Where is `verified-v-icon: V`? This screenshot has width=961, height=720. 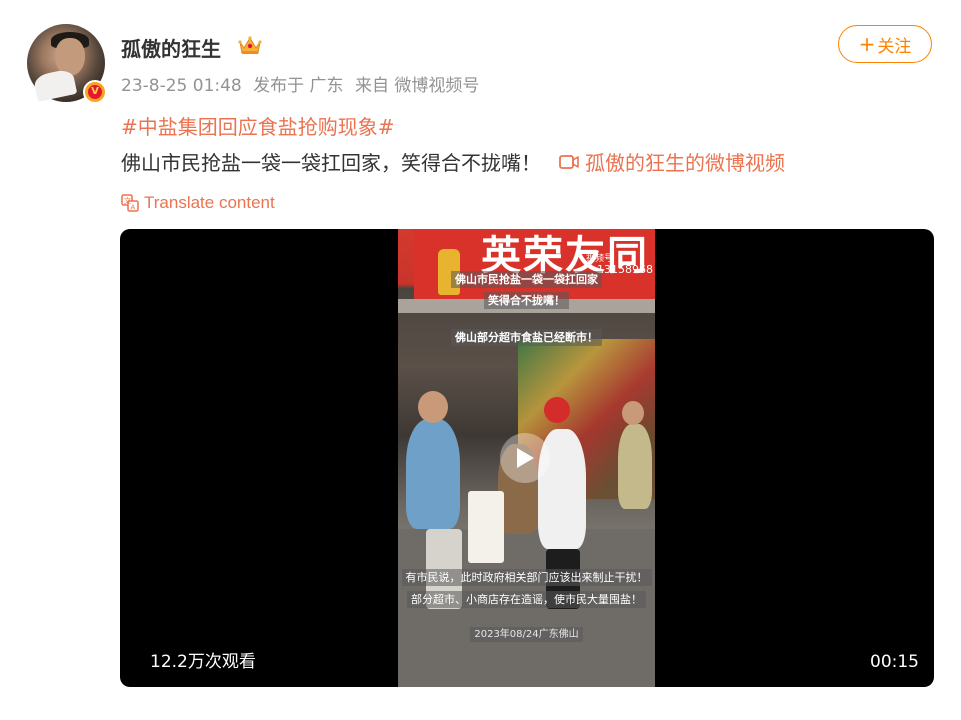
verified-v-icon: V is located at coordinates (95, 92).